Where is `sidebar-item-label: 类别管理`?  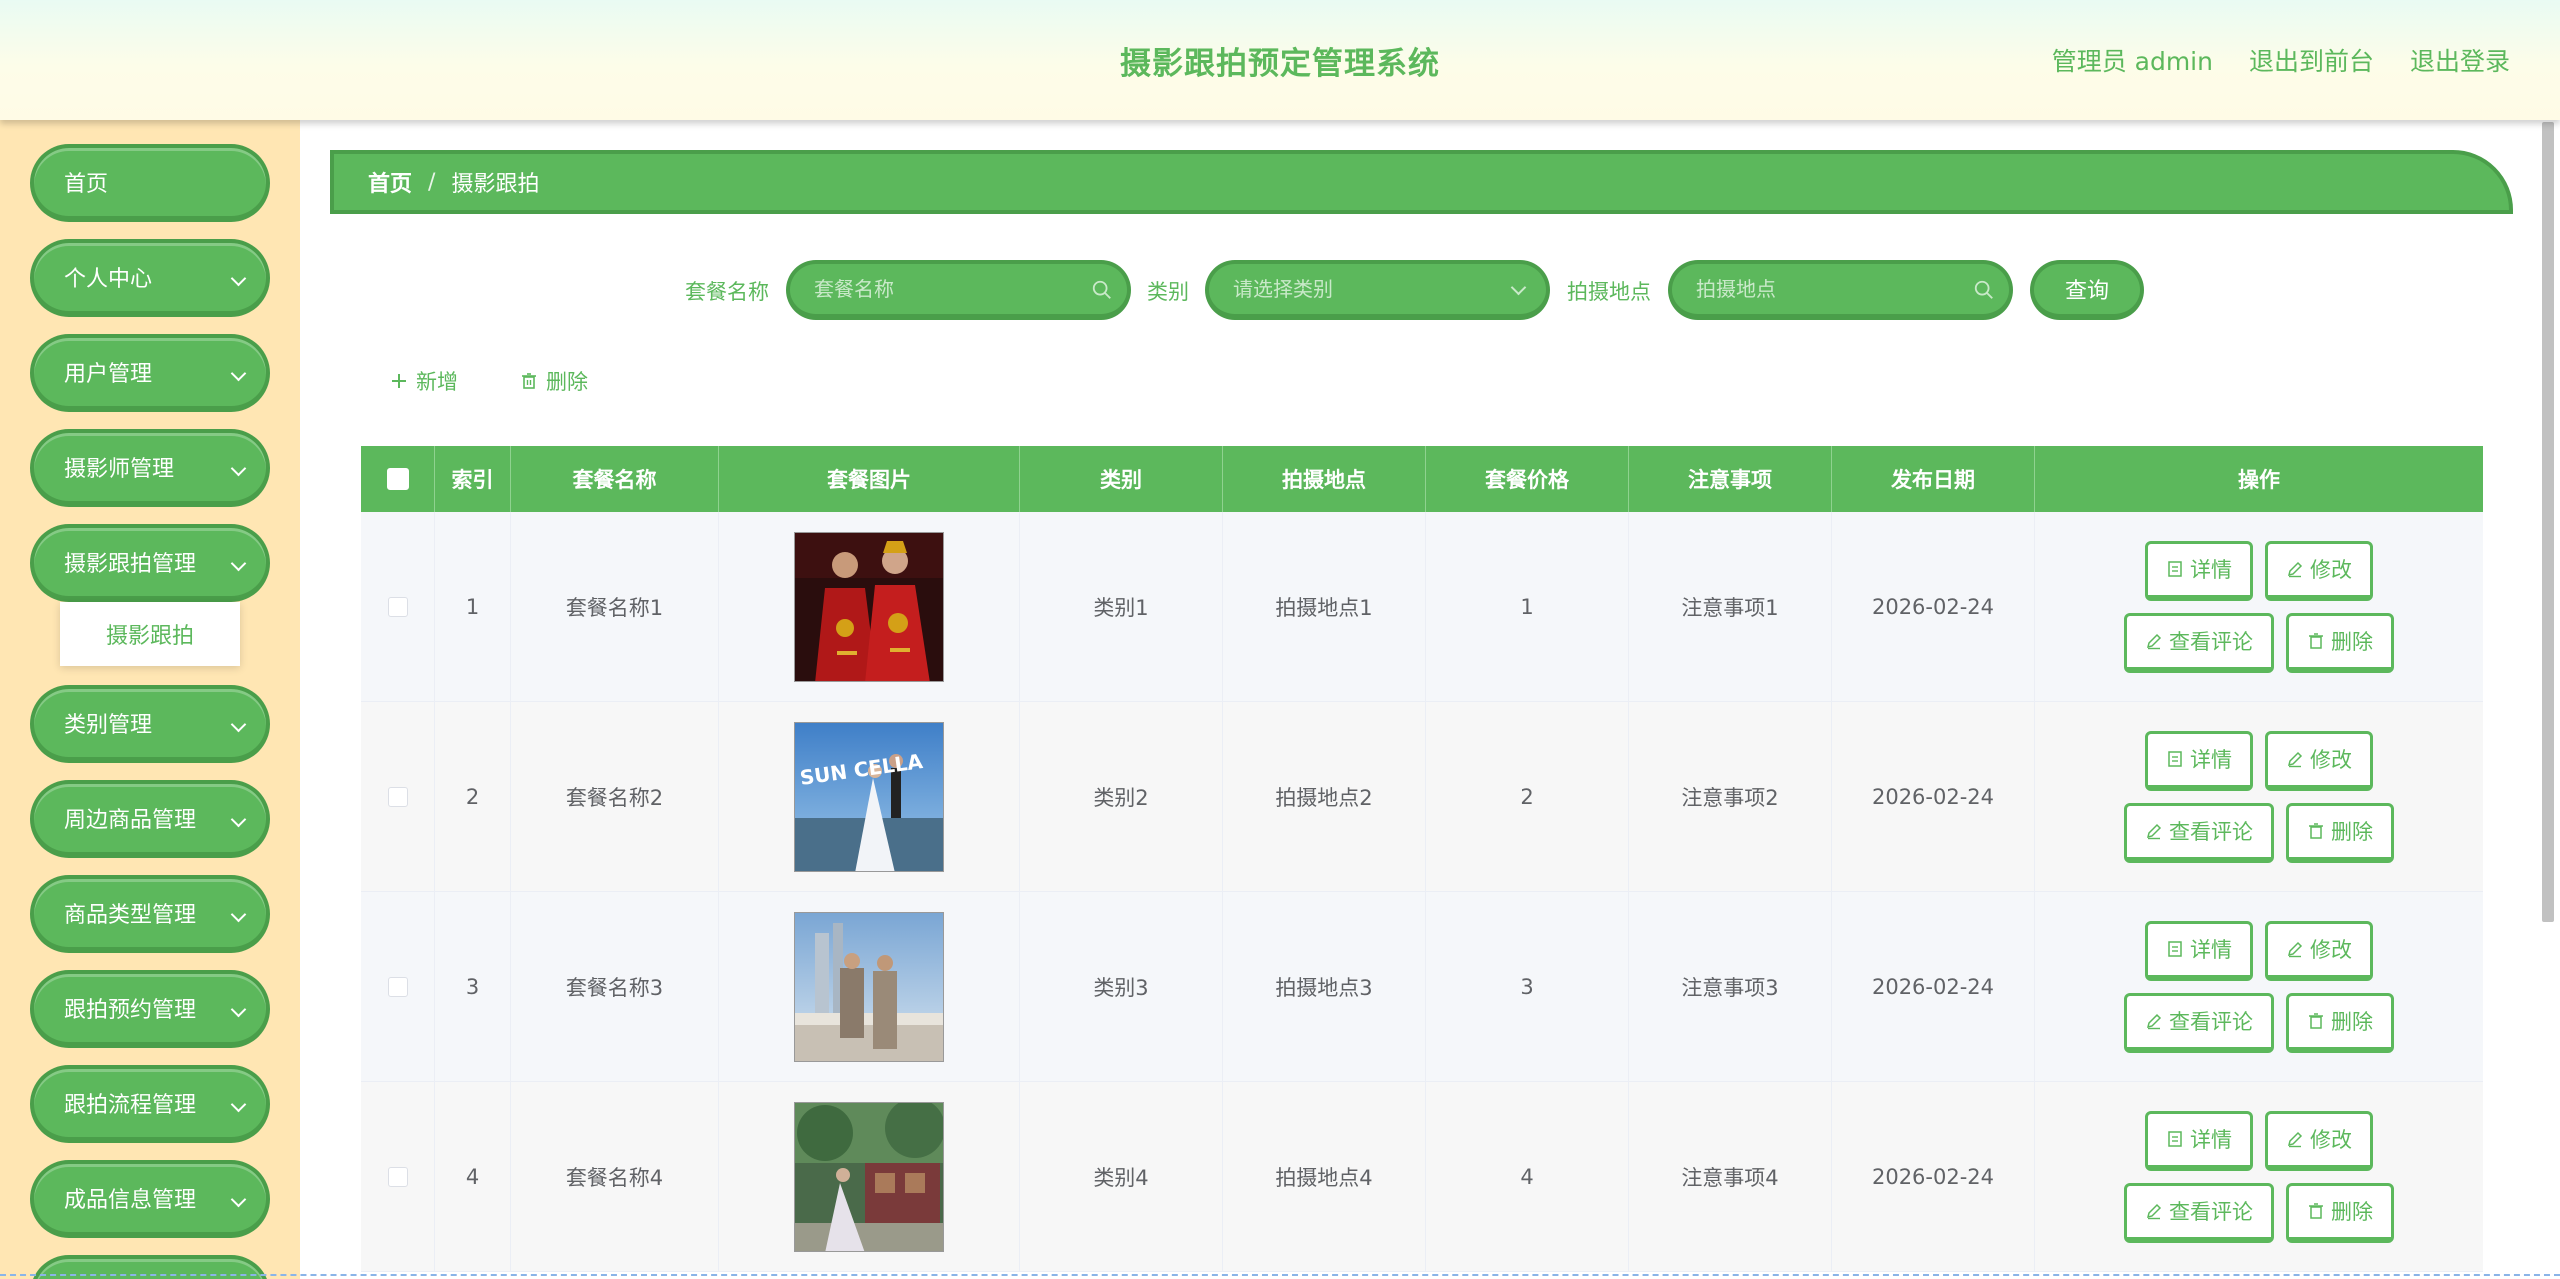 sidebar-item-label: 类别管理 is located at coordinates (108, 725).